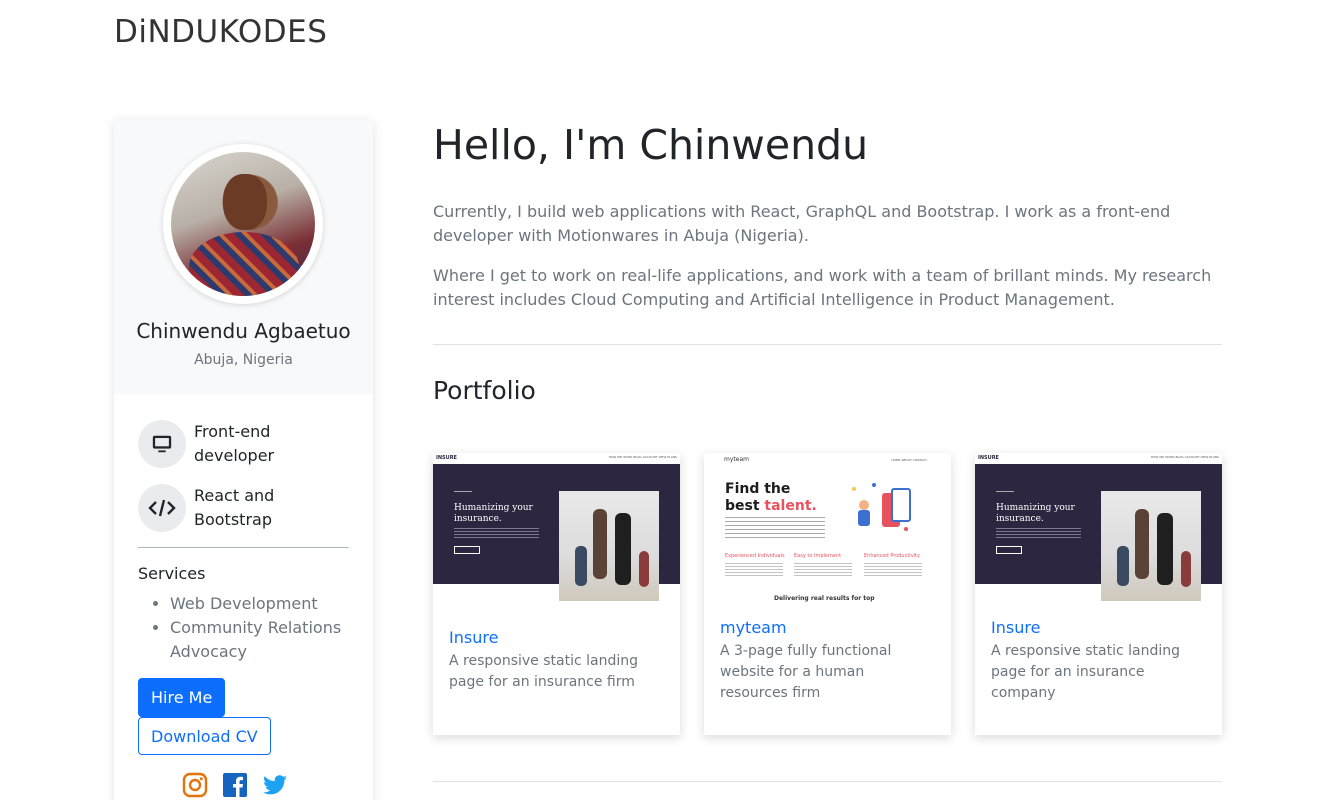  I want to click on list-item: Community Relations Advocacy, so click(265, 640).